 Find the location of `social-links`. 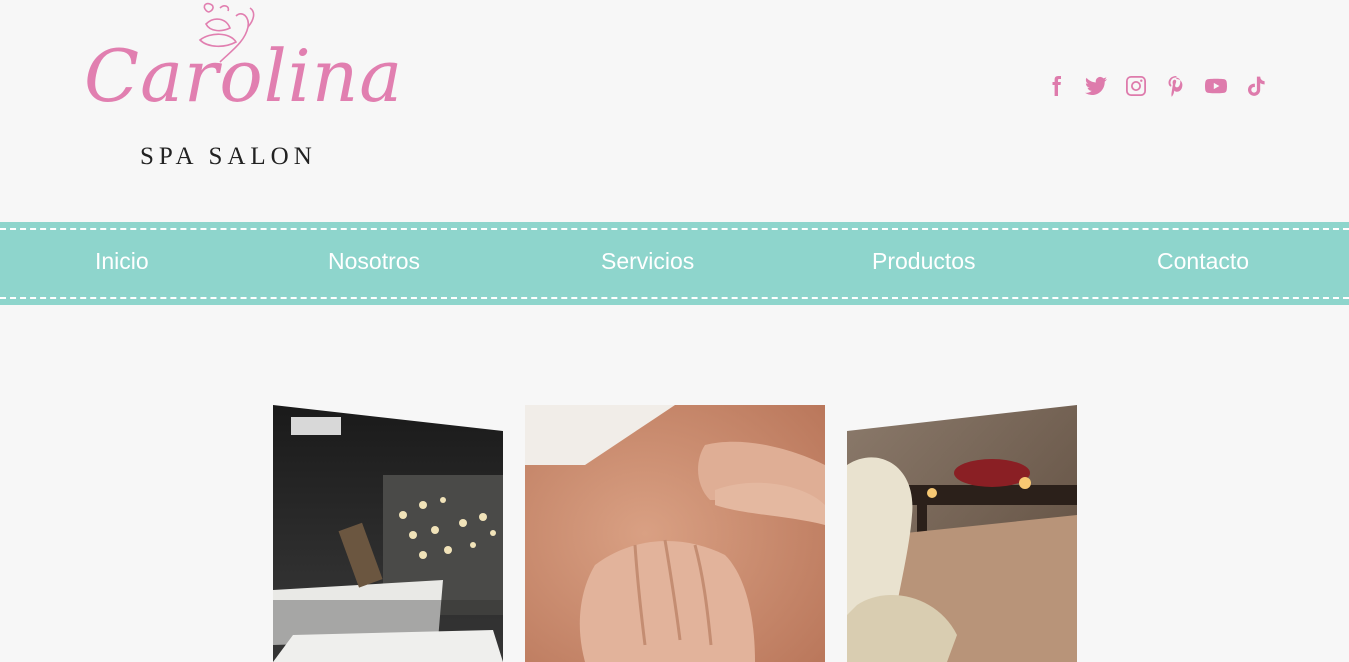

social-links is located at coordinates (1156, 86).